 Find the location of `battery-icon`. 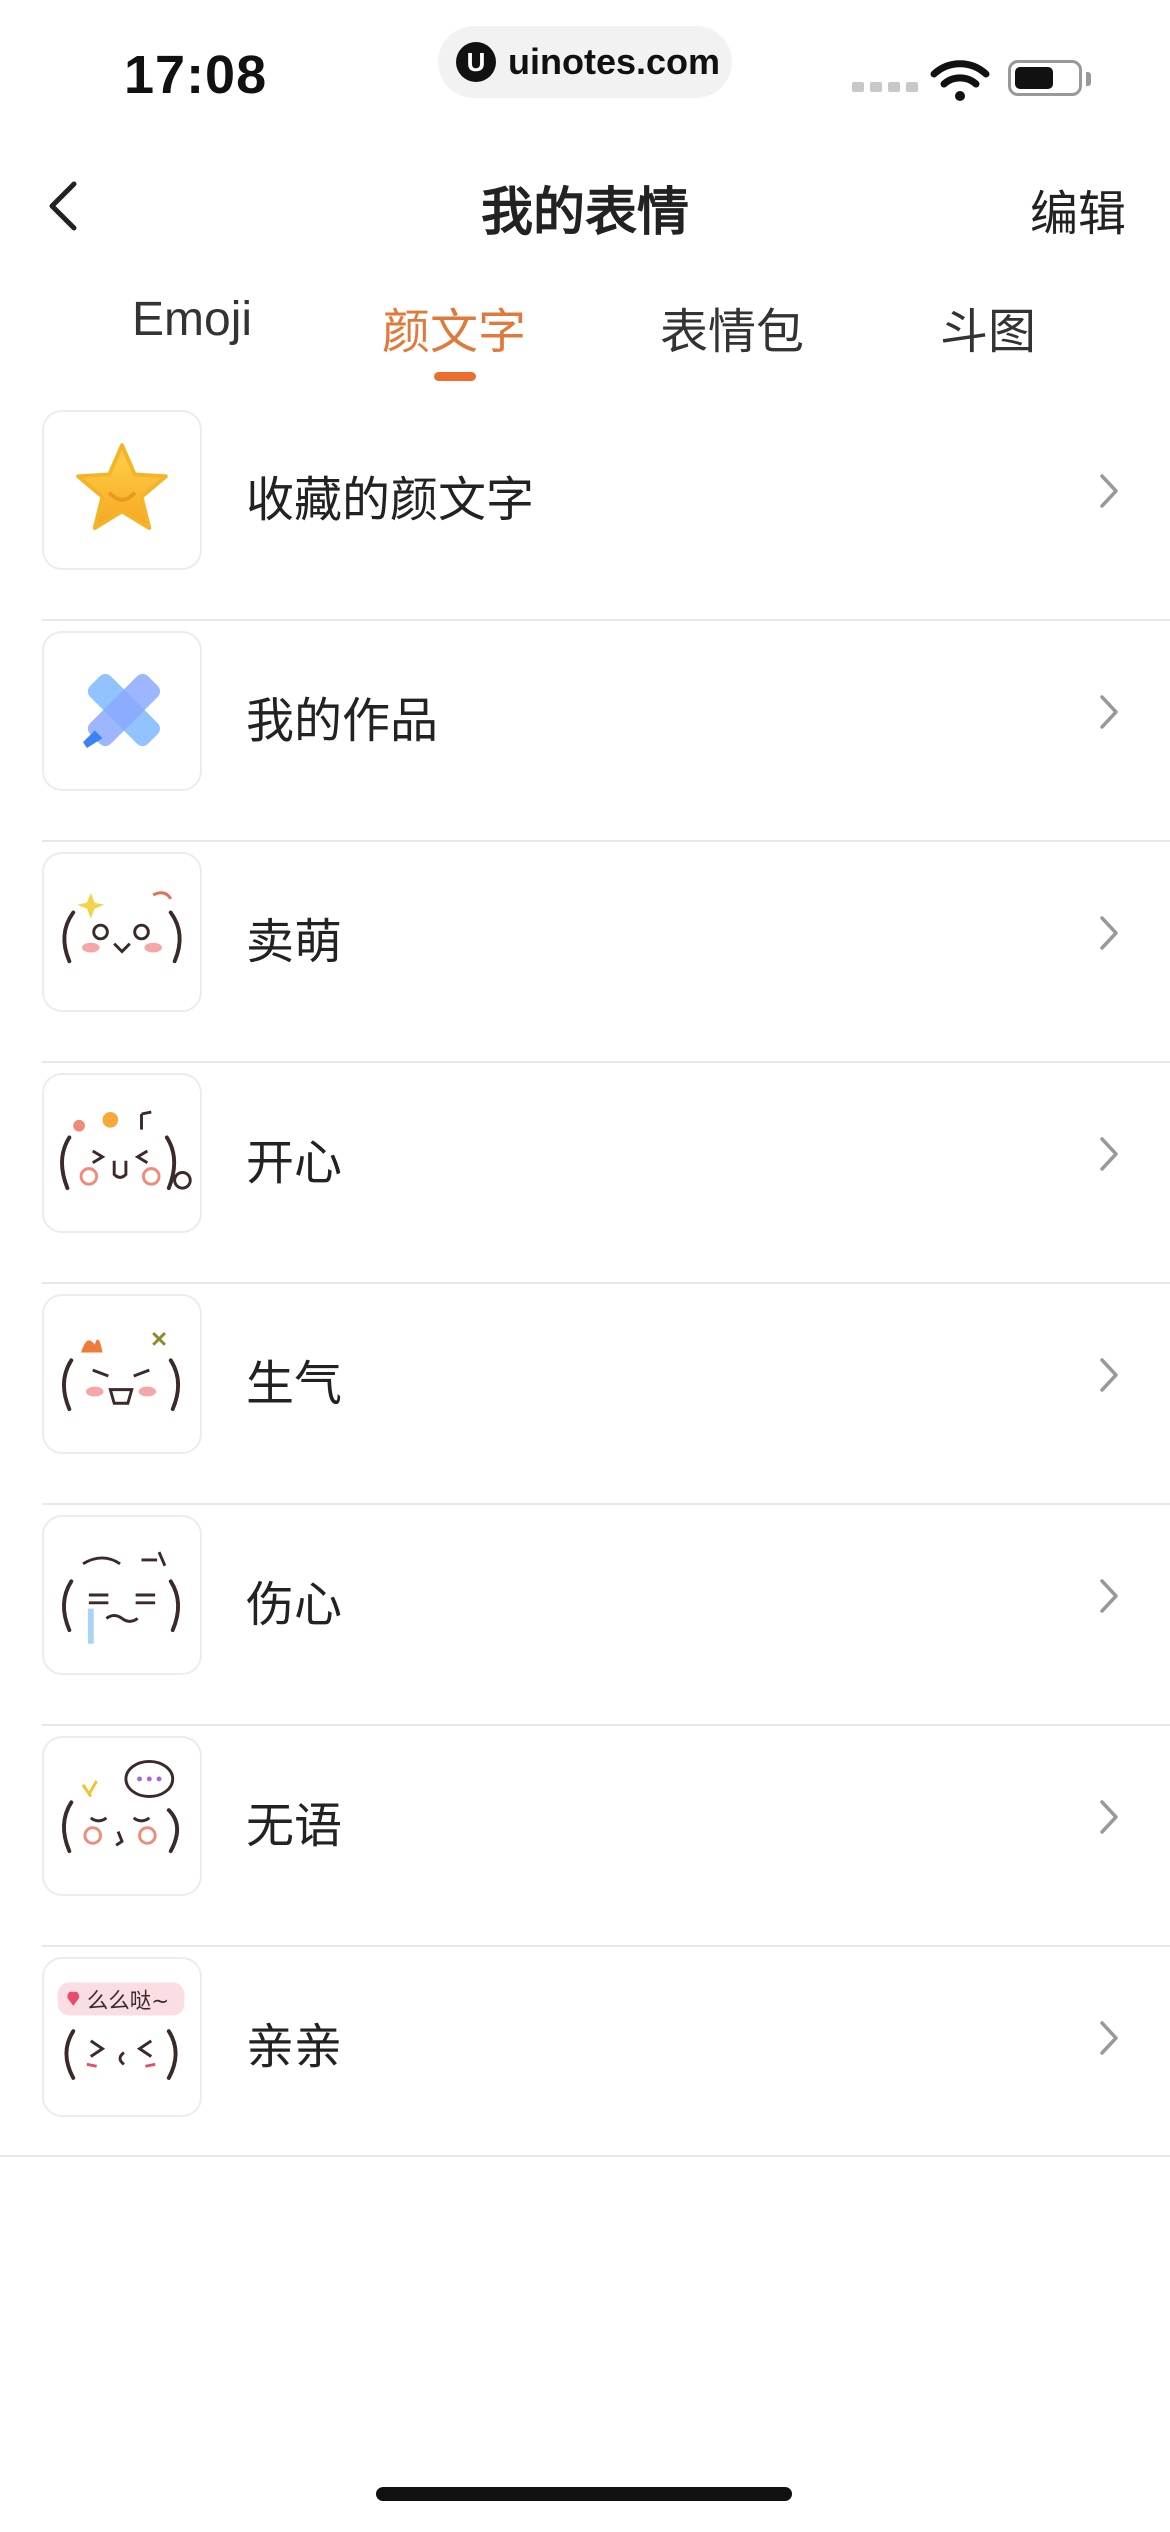

battery-icon is located at coordinates (1045, 78).